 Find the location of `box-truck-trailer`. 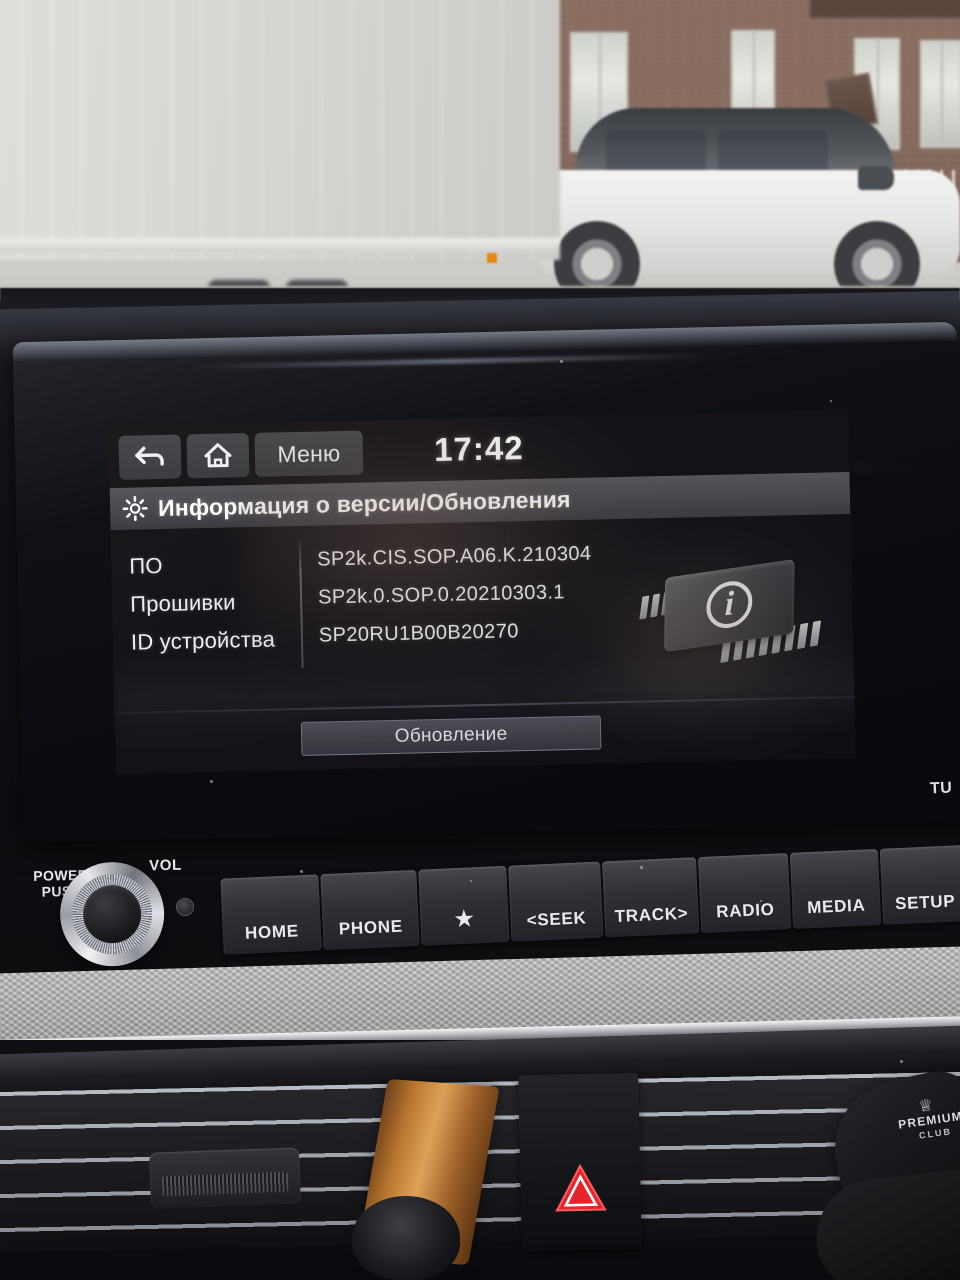

box-truck-trailer is located at coordinates (280, 130).